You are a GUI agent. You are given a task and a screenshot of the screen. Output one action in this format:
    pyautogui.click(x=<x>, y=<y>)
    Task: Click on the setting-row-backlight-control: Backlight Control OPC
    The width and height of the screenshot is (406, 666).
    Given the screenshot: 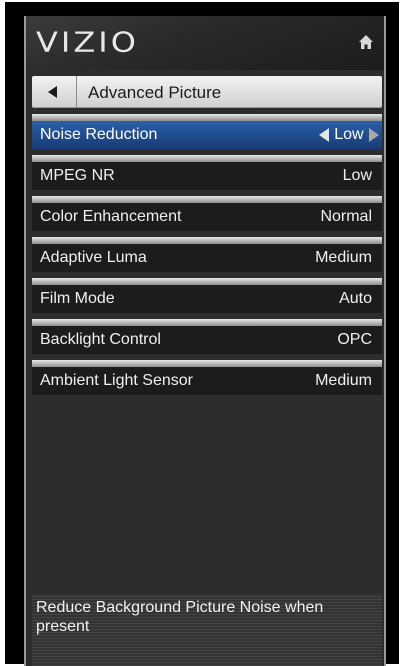 What is the action you would take?
    pyautogui.click(x=207, y=340)
    